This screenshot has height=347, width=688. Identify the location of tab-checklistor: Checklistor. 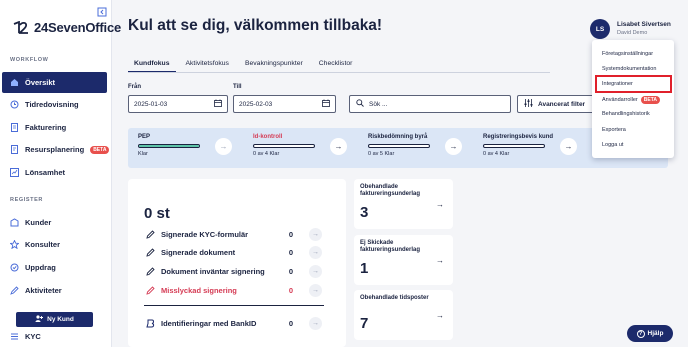
(336, 65).